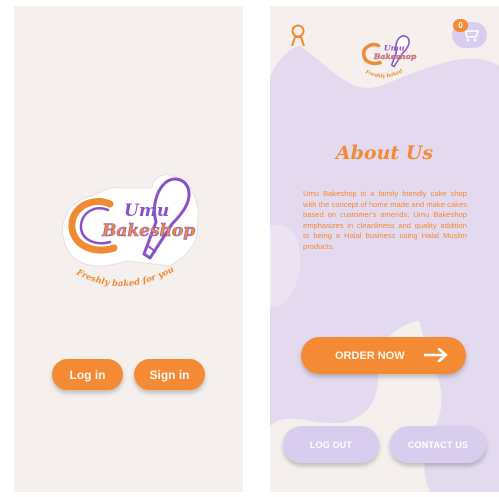  What do you see at coordinates (298, 36) in the screenshot?
I see `user-icon` at bounding box center [298, 36].